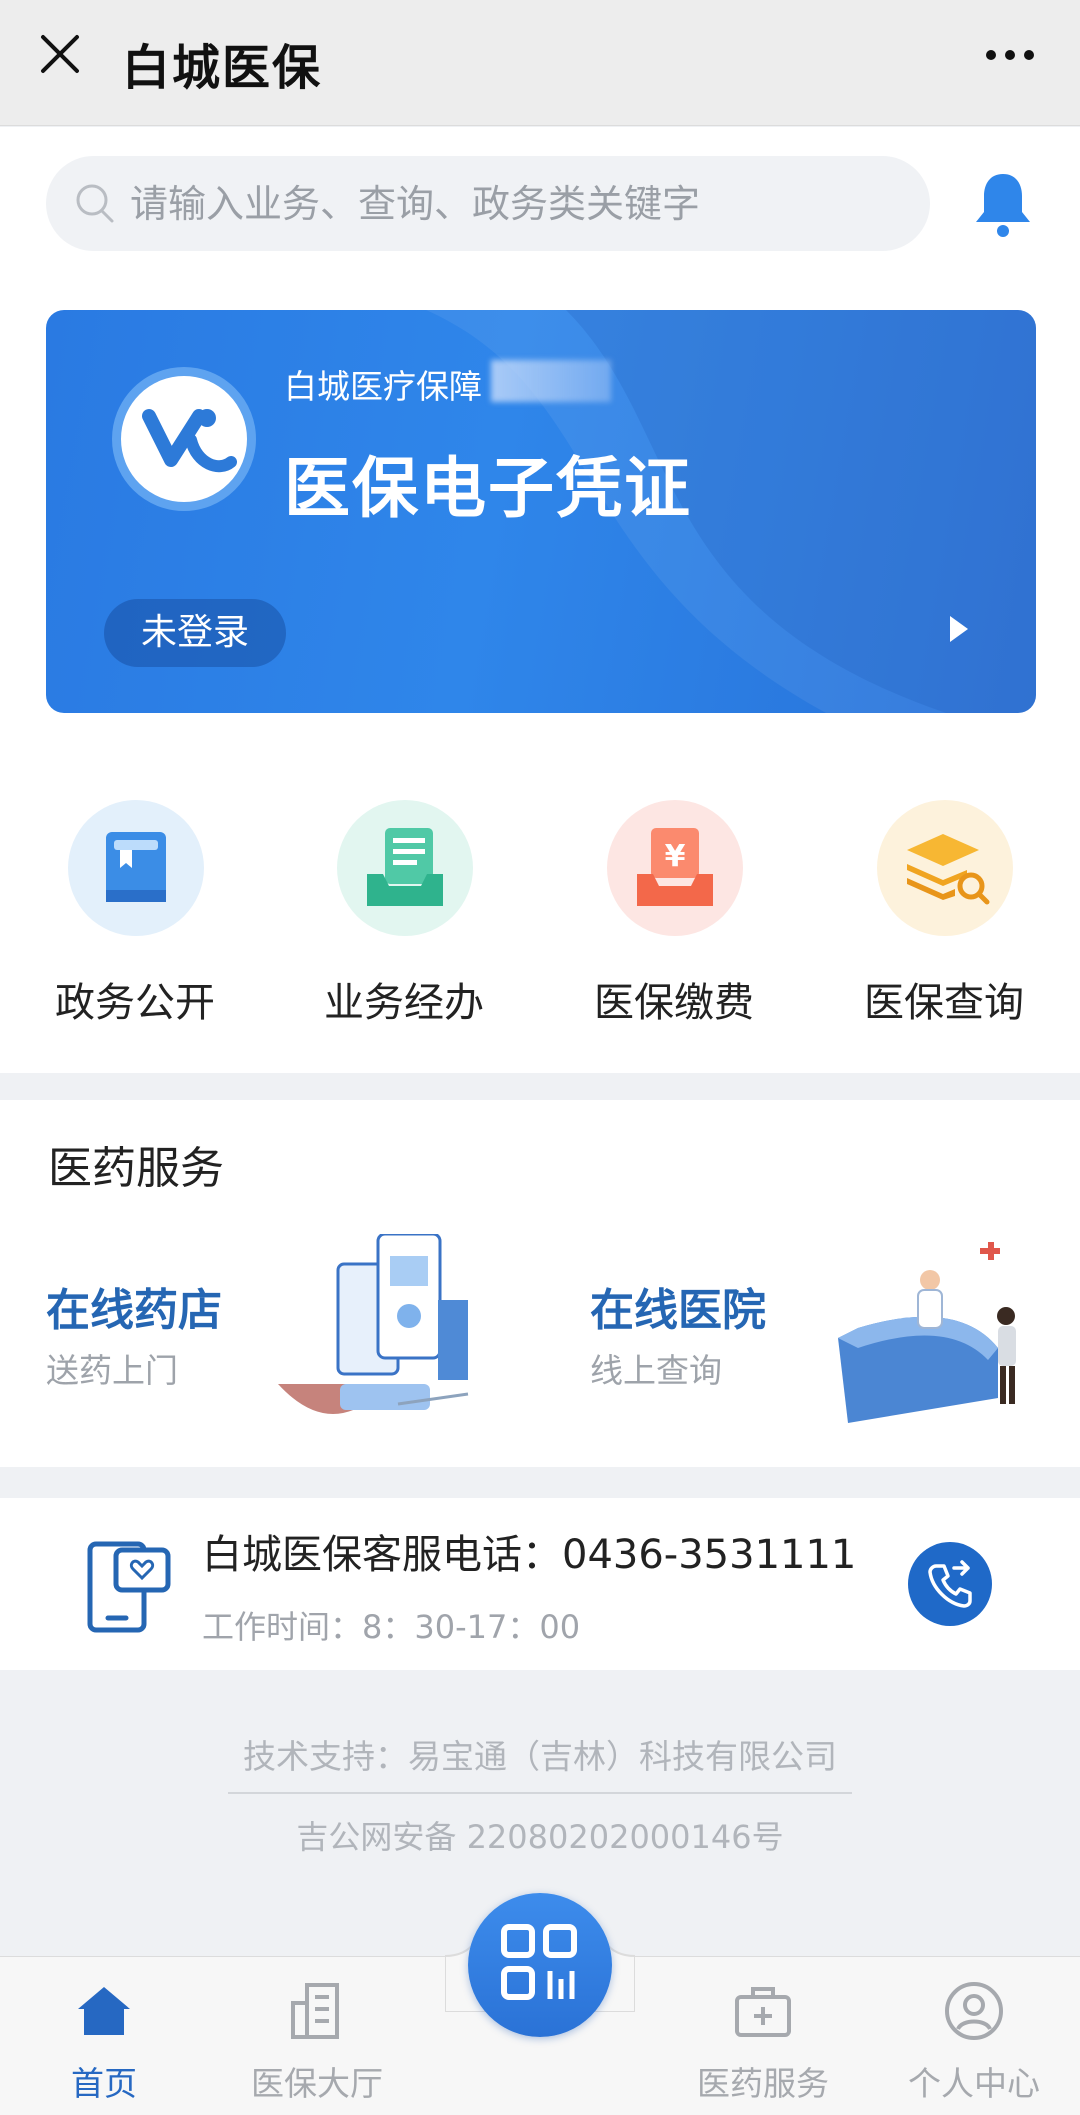 The image size is (1080, 2115). What do you see at coordinates (540, 1756) in the screenshot?
I see `tech-support-text: 技术支持：易宝通（吉林）科技有限公司` at bounding box center [540, 1756].